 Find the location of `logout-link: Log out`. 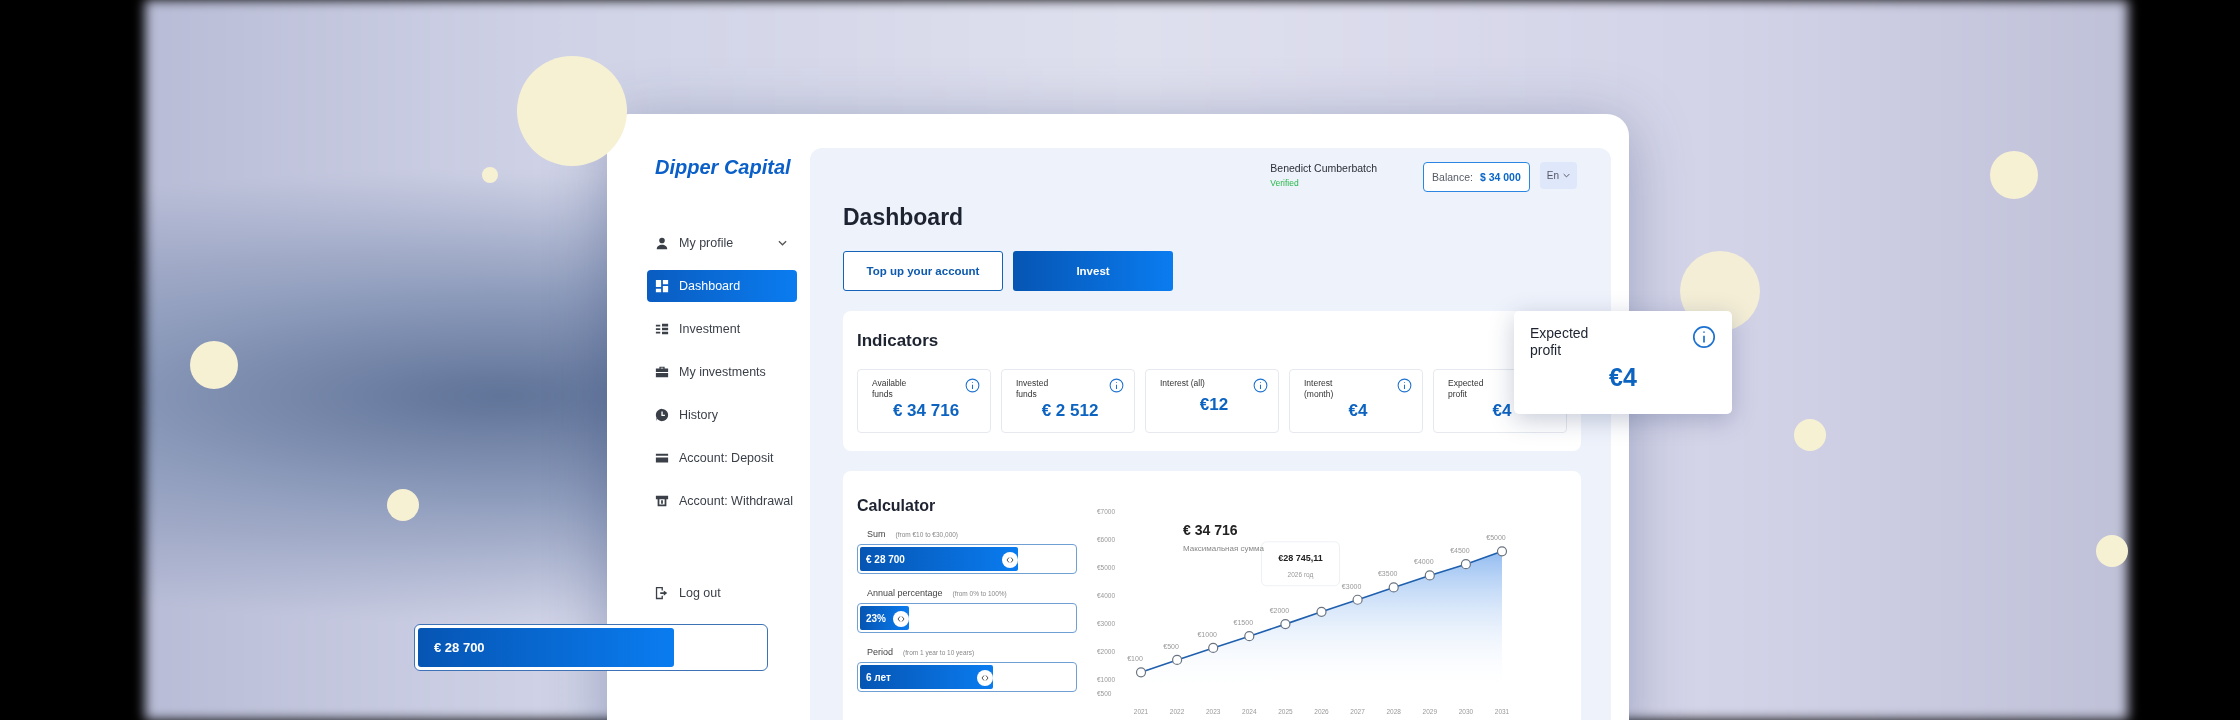

logout-link: Log out is located at coordinates (722, 593).